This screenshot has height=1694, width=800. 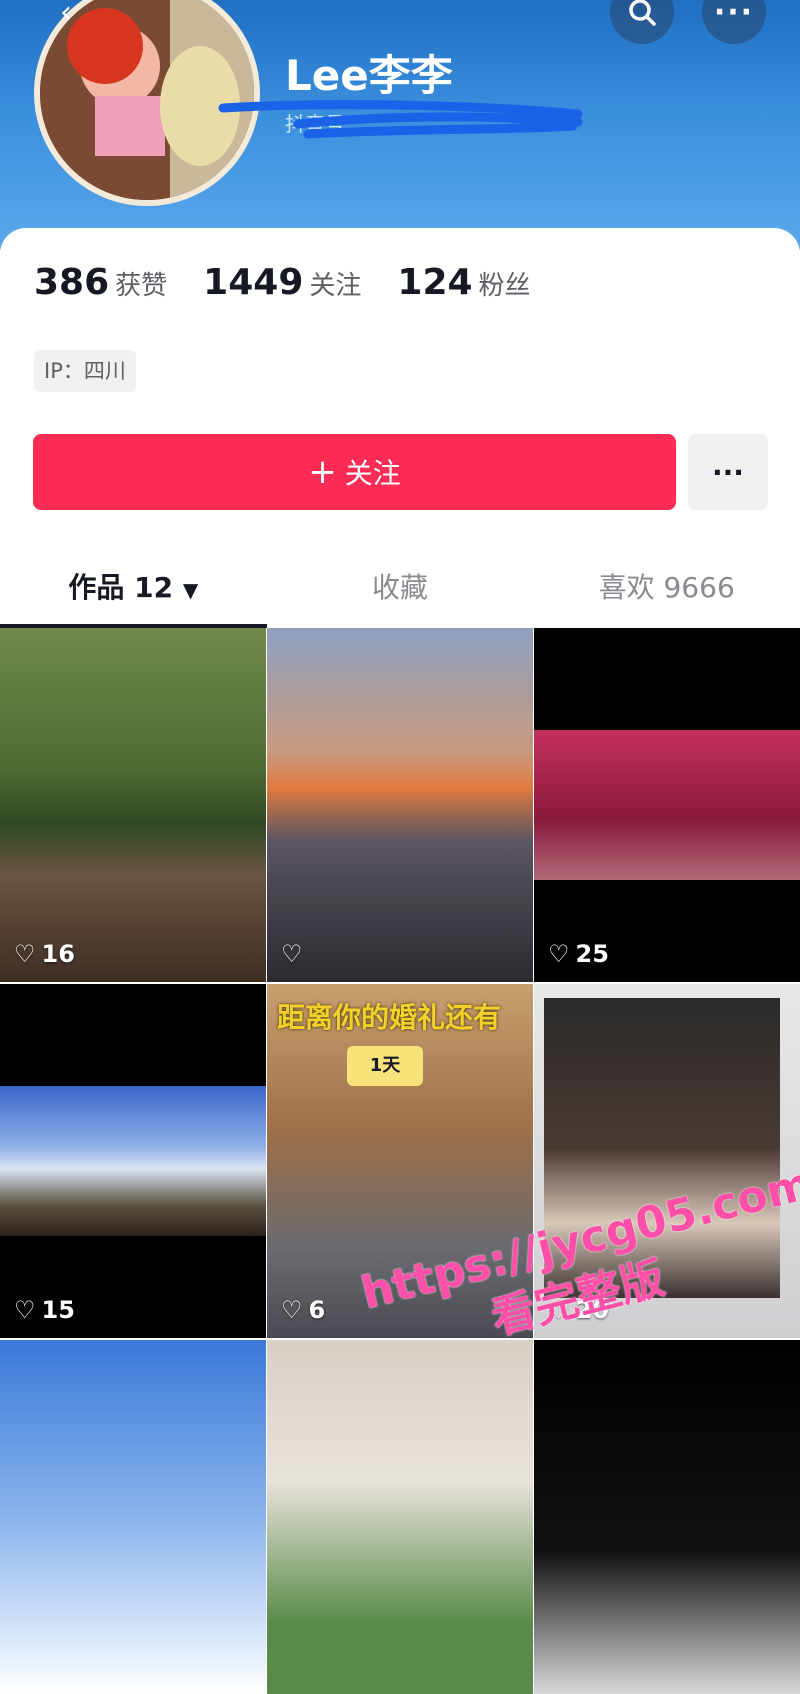 I want to click on tab-liked: 喜欢 9666, so click(x=666, y=594).